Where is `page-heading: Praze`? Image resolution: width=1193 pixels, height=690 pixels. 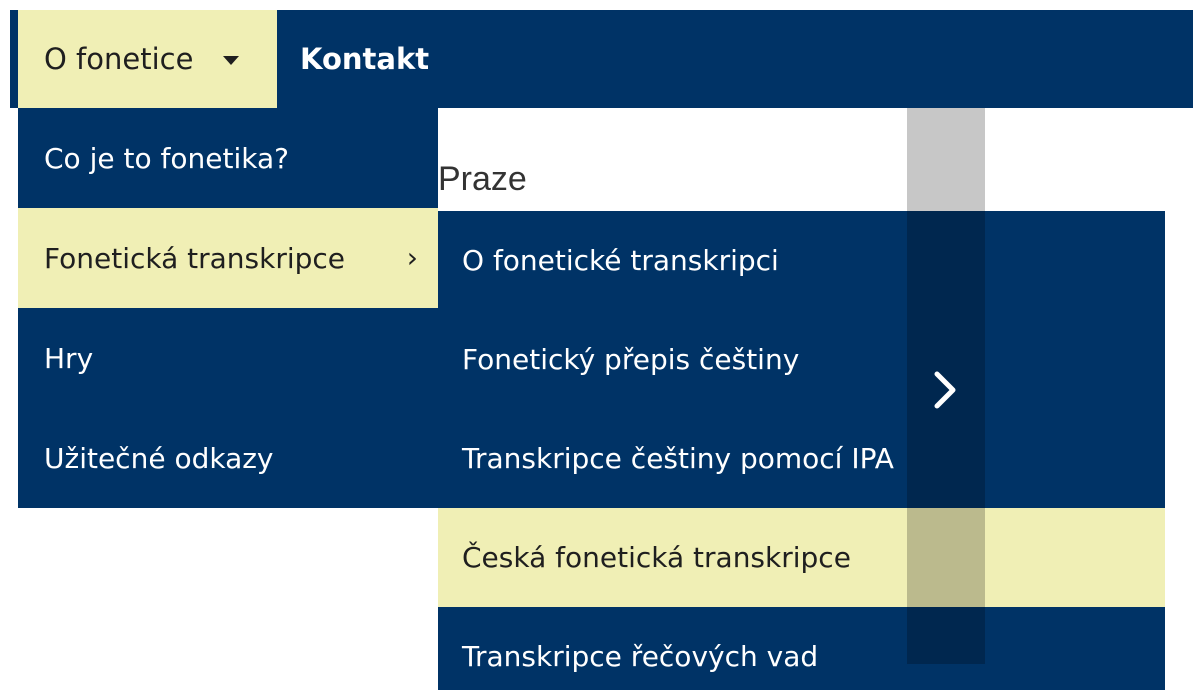 page-heading: Praze is located at coordinates (482, 179).